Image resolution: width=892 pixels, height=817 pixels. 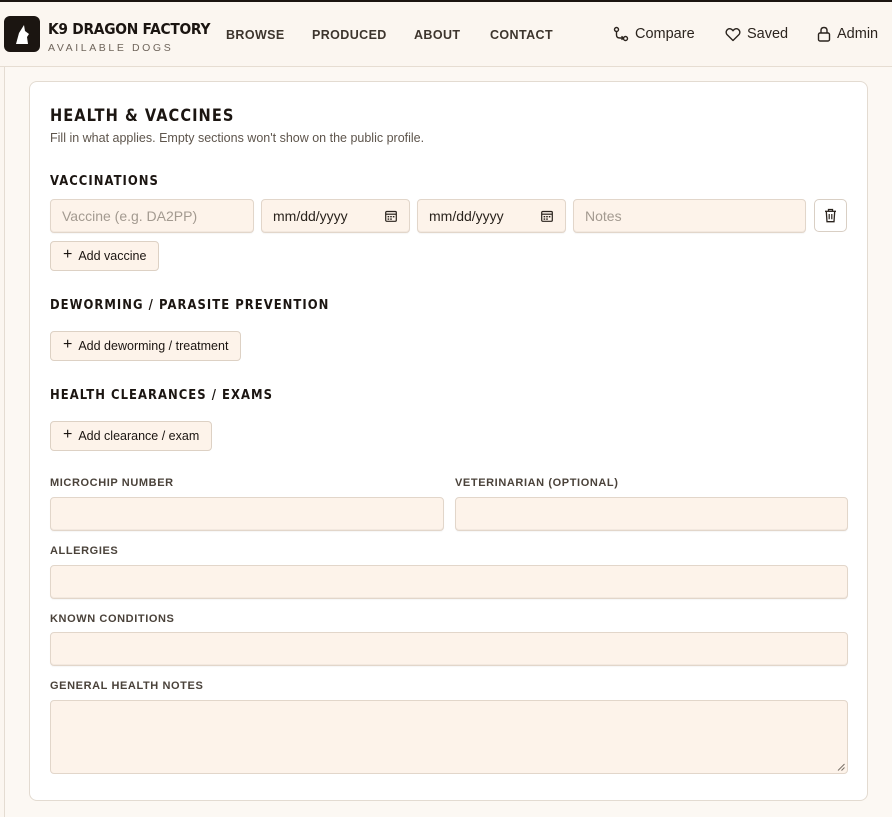 What do you see at coordinates (521, 35) in the screenshot?
I see `nav-contact: CONTACT` at bounding box center [521, 35].